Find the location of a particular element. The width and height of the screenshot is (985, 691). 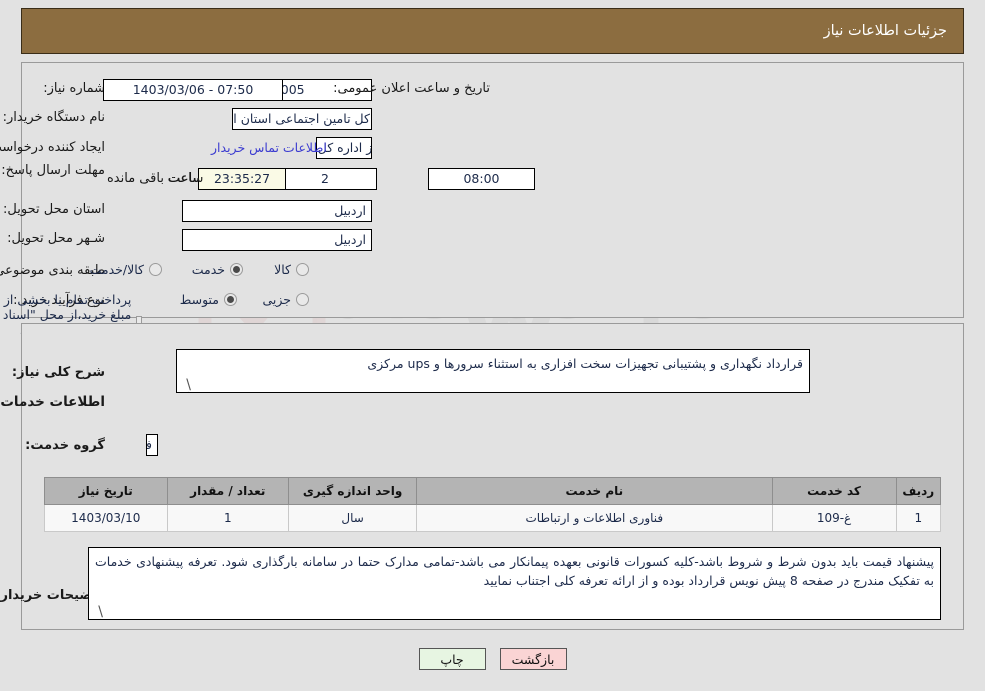

province-row: استان محل تحویل: is located at coordinates (54, 209).